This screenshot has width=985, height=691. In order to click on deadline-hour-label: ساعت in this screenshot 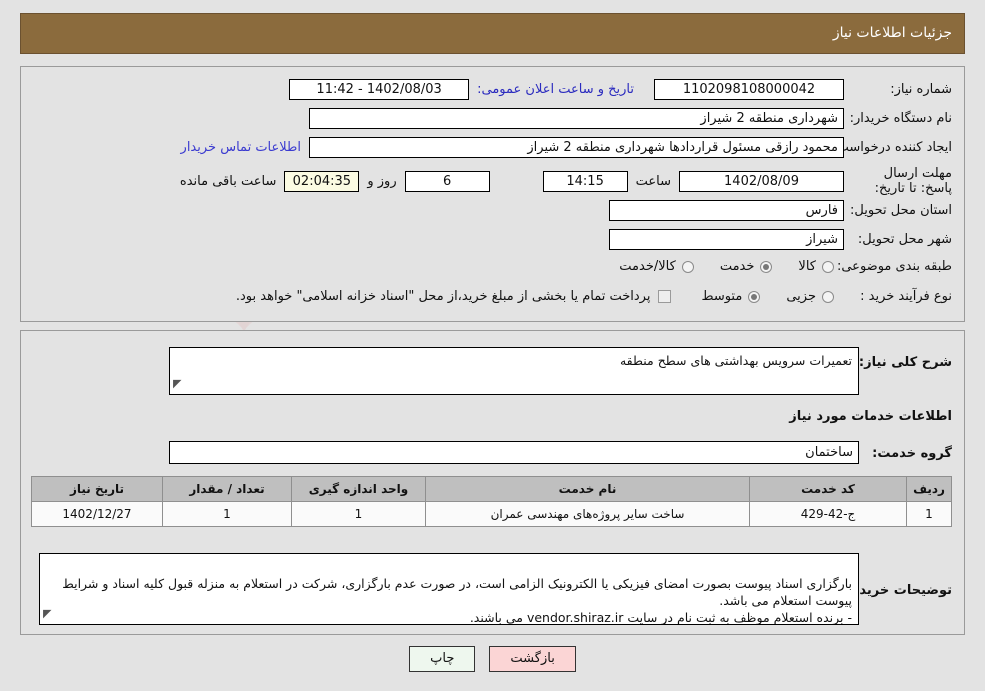, I will do `click(653, 181)`.